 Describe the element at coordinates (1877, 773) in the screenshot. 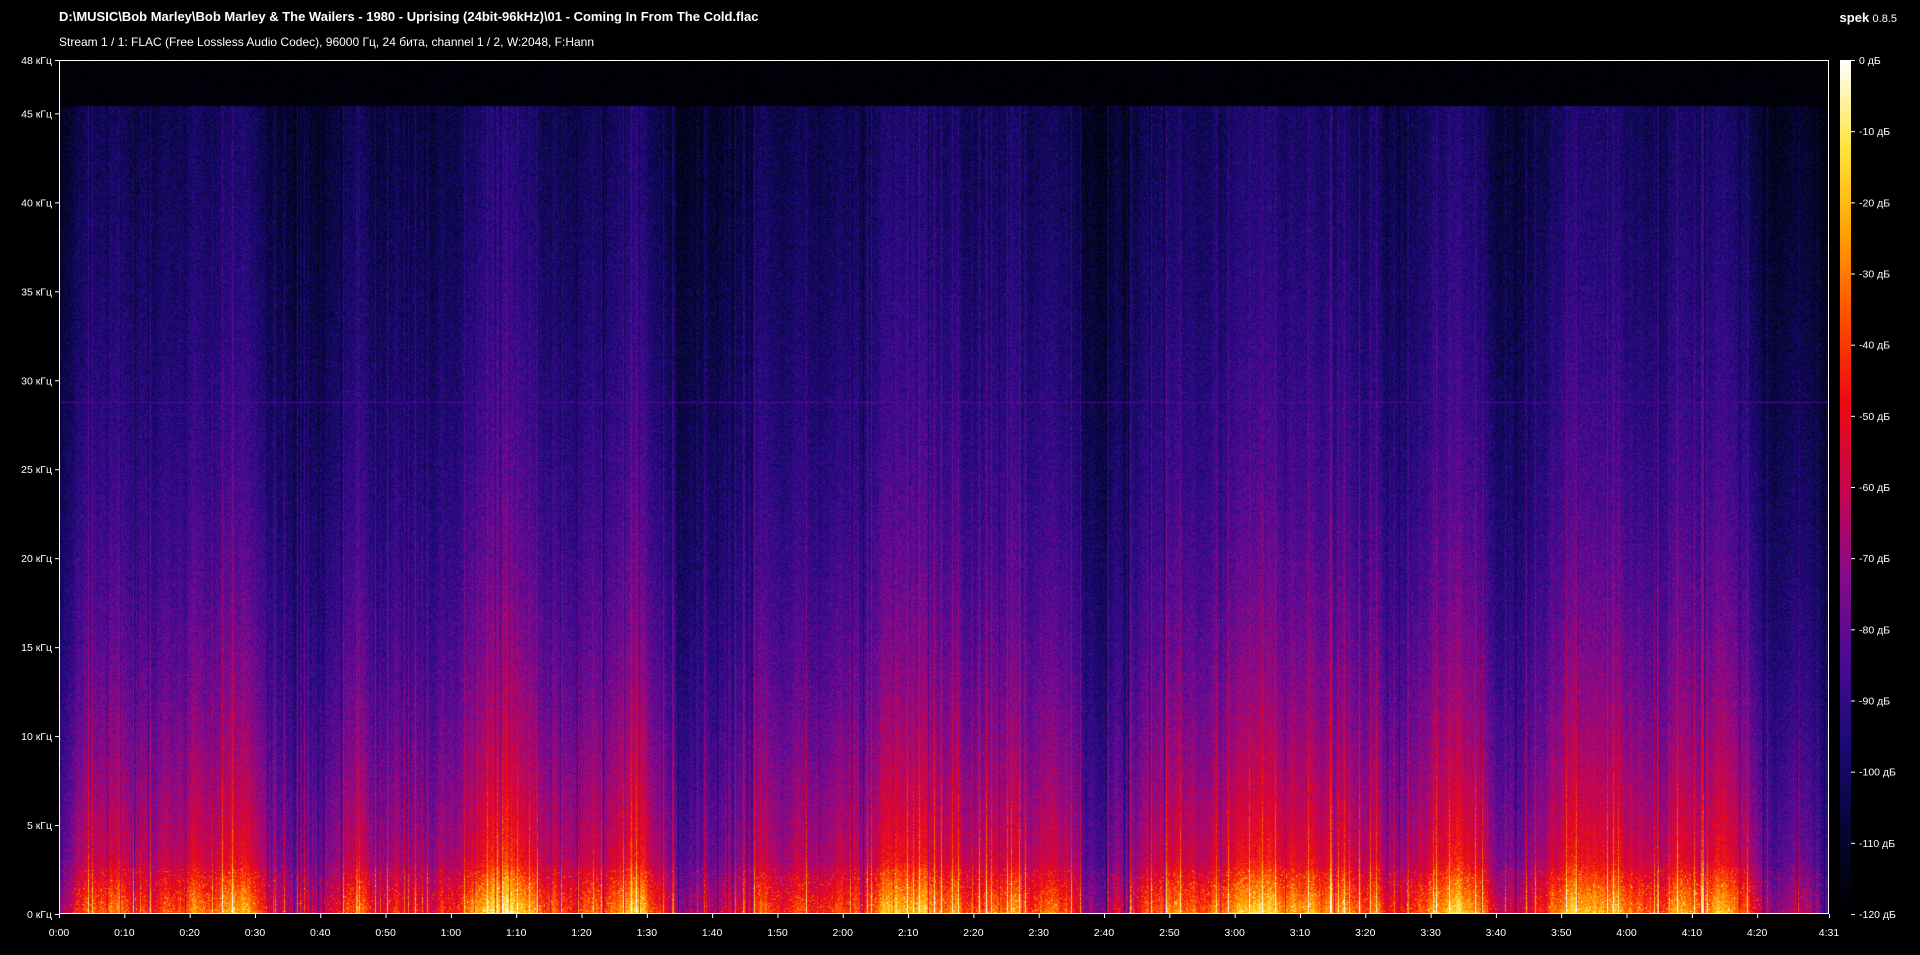

I see `db-tick-label: -100 дБ` at that location.